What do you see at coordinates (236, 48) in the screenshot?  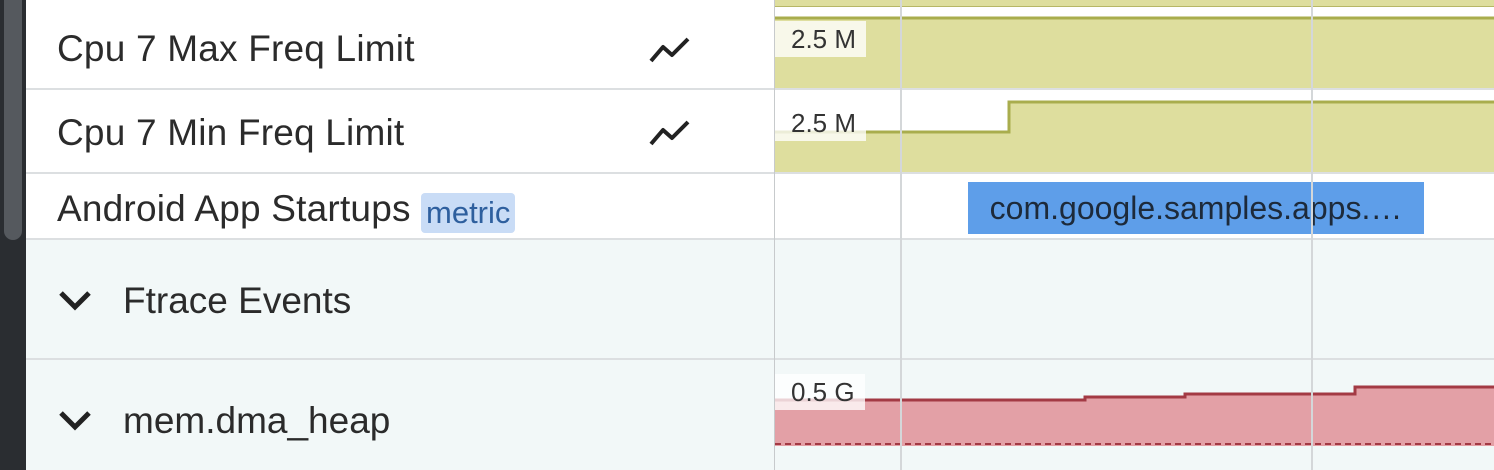 I see `track-title: Cpu 7 Max Freq Limit` at bounding box center [236, 48].